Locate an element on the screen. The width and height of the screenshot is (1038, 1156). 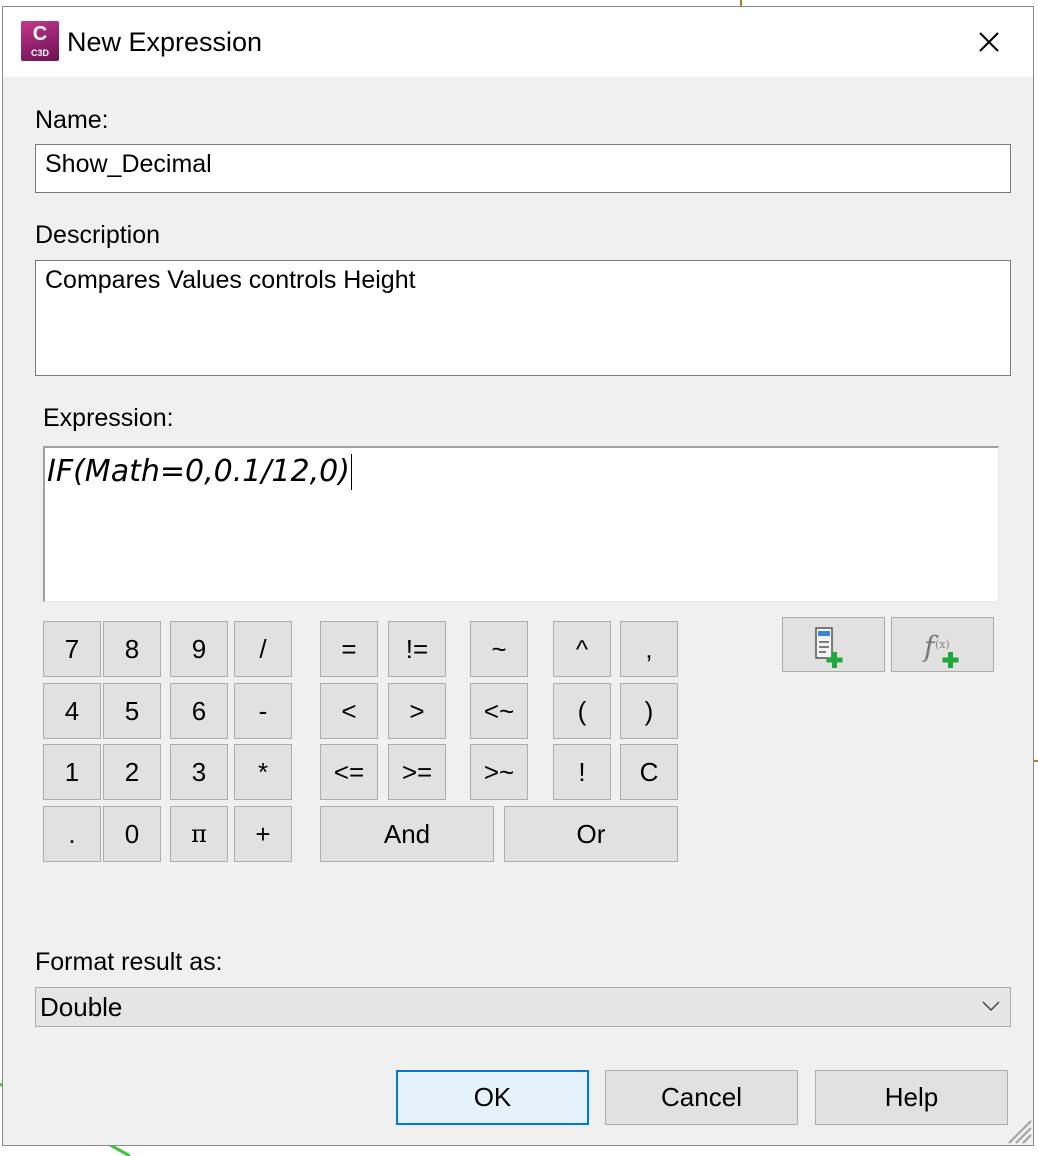
key-8: 8 is located at coordinates (132, 649).